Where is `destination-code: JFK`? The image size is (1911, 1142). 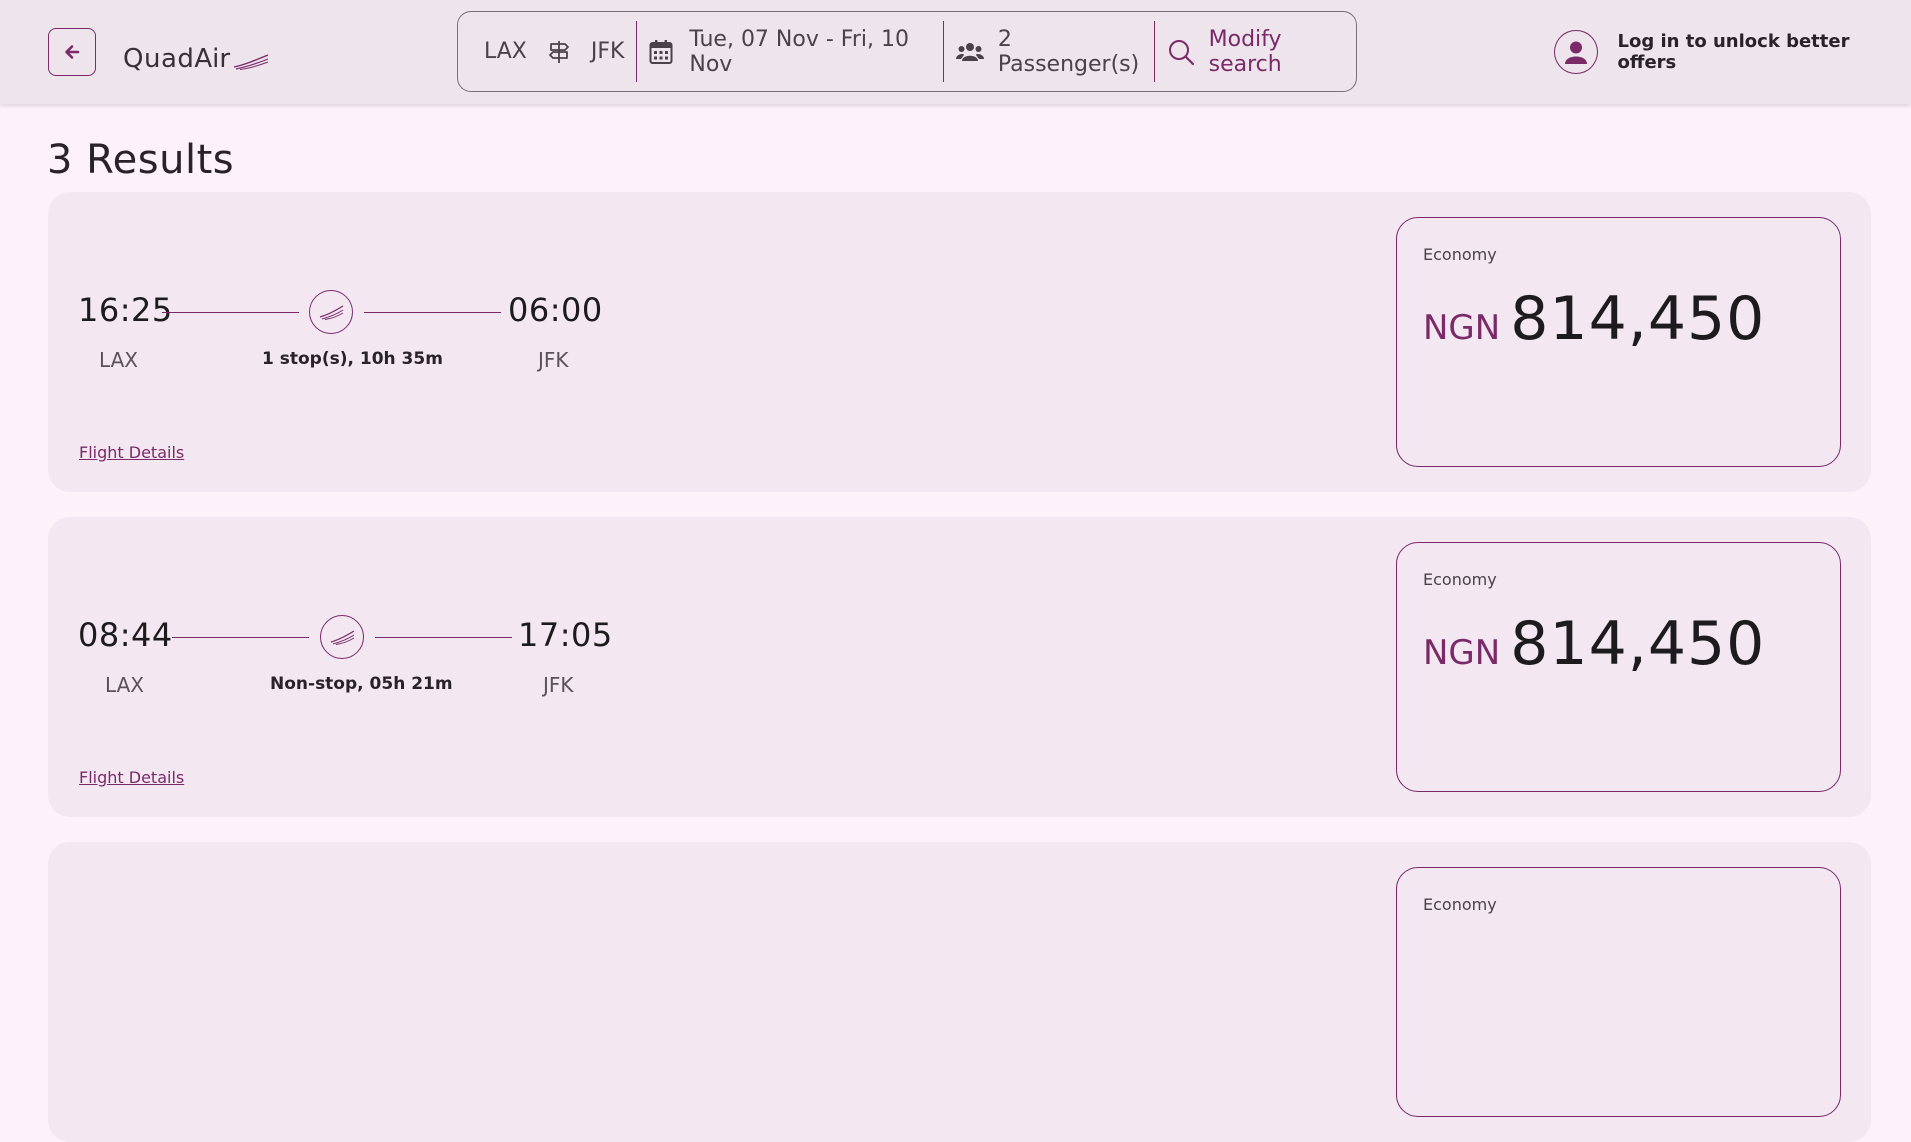
destination-code: JFK is located at coordinates (607, 51).